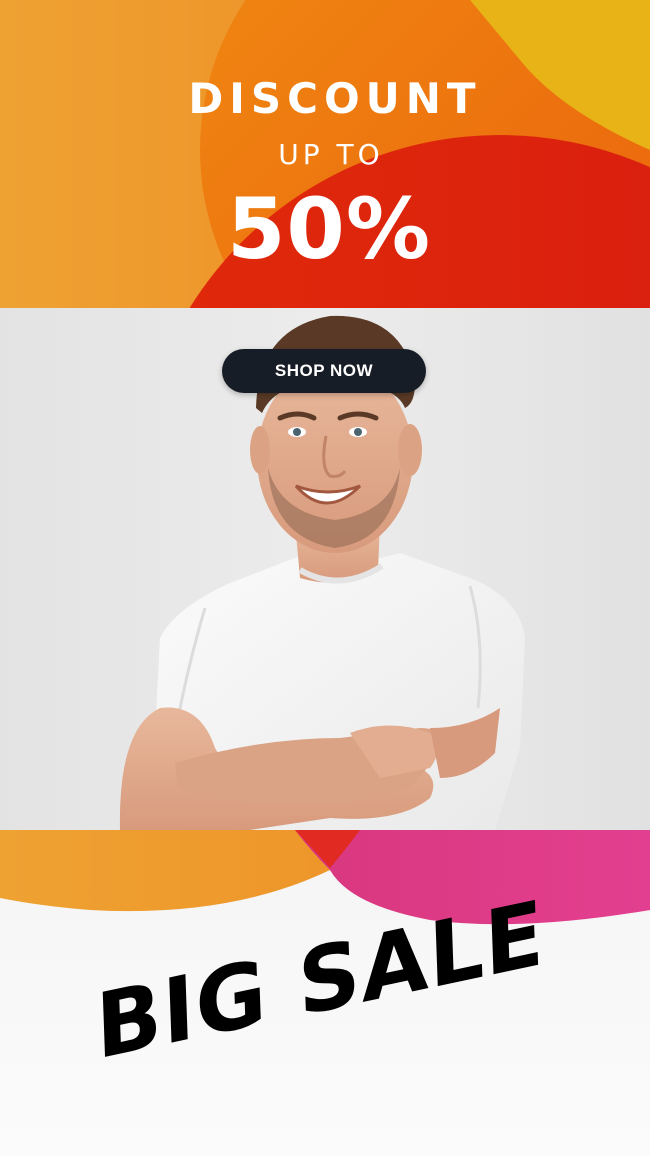 The width and height of the screenshot is (650, 1156). What do you see at coordinates (335, 98) in the screenshot?
I see `discount-heading: DISCOUNT` at bounding box center [335, 98].